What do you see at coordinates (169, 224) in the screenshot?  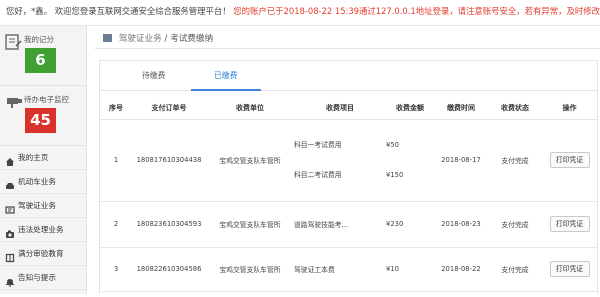 I see `row-order: 180823610304593` at bounding box center [169, 224].